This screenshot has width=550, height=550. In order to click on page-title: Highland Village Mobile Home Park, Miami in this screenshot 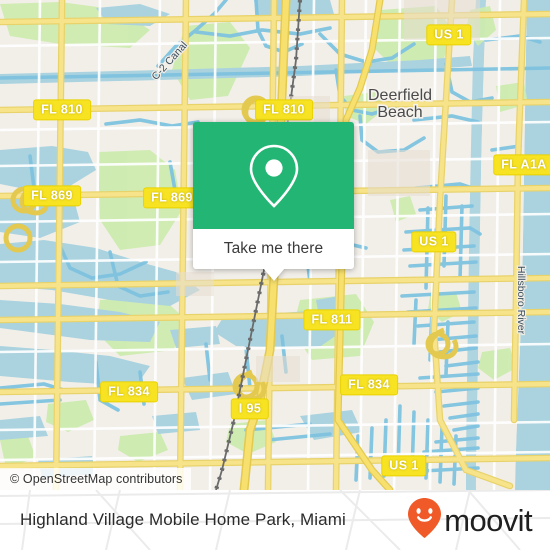, I will do `click(183, 519)`.